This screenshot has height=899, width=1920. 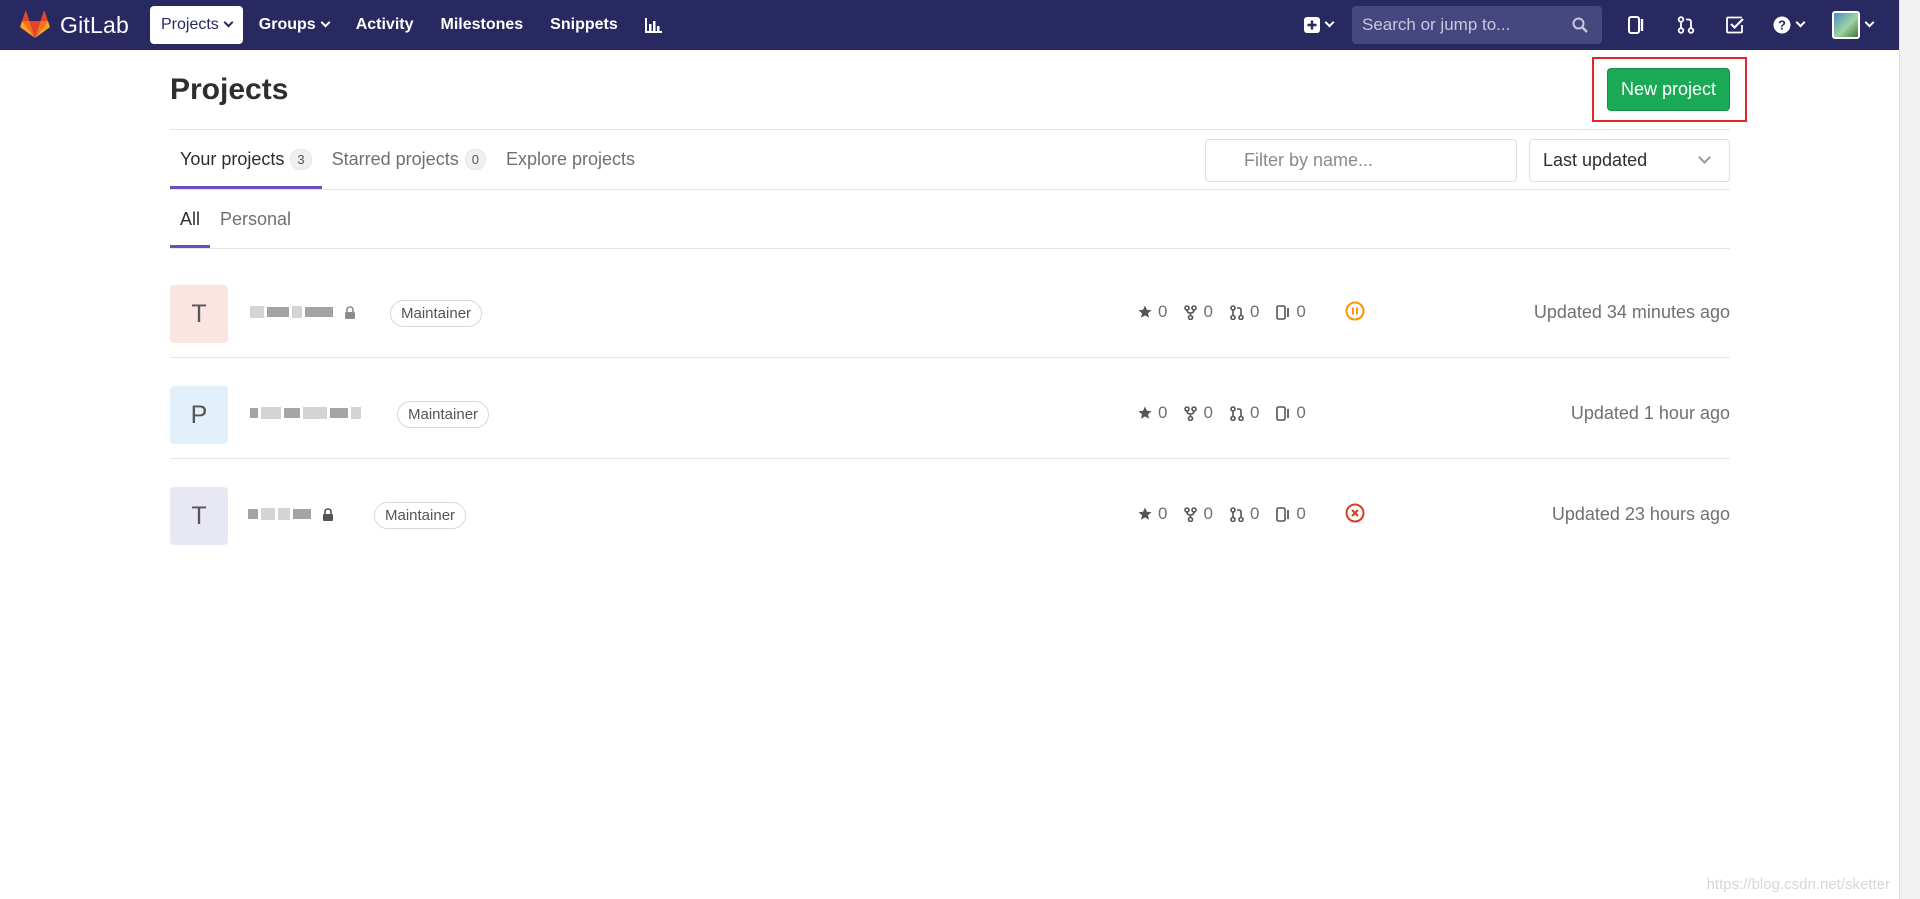 What do you see at coordinates (190, 219) in the screenshot?
I see `subtab-all: All` at bounding box center [190, 219].